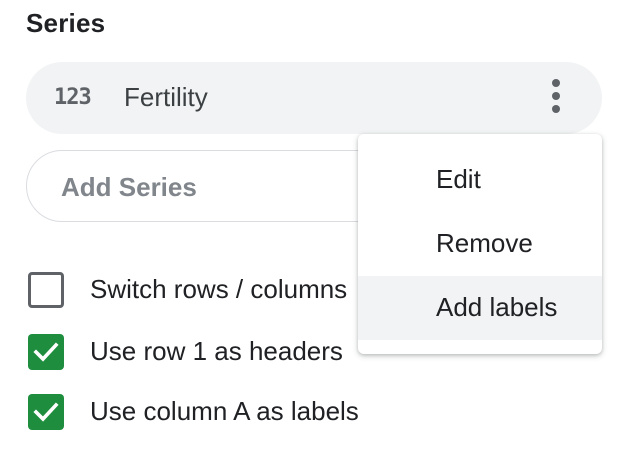 The height and width of the screenshot is (454, 626). What do you see at coordinates (458, 179) in the screenshot?
I see `menu-item-label: Edit` at bounding box center [458, 179].